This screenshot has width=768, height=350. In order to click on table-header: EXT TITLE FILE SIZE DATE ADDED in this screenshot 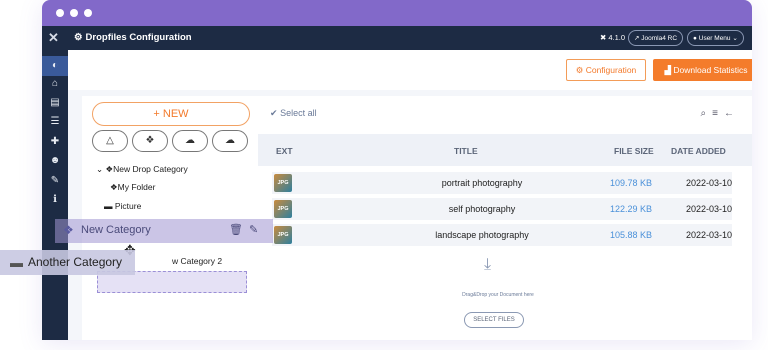, I will do `click(505, 150)`.